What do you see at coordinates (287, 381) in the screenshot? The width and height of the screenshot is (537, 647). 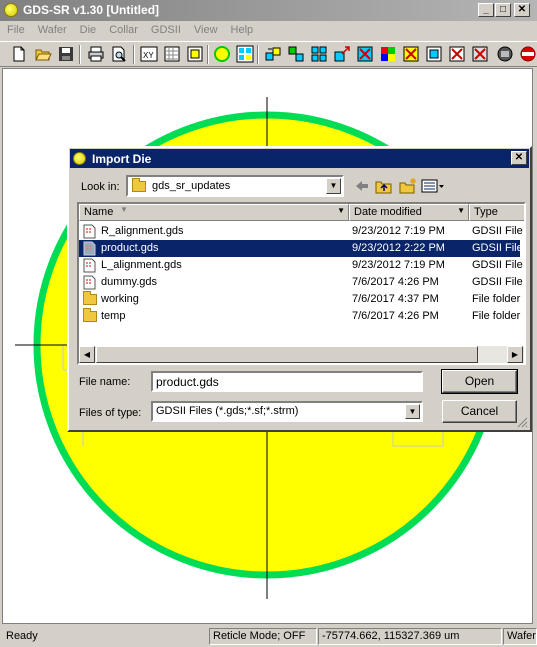 I see `file-name-input: product.gds` at bounding box center [287, 381].